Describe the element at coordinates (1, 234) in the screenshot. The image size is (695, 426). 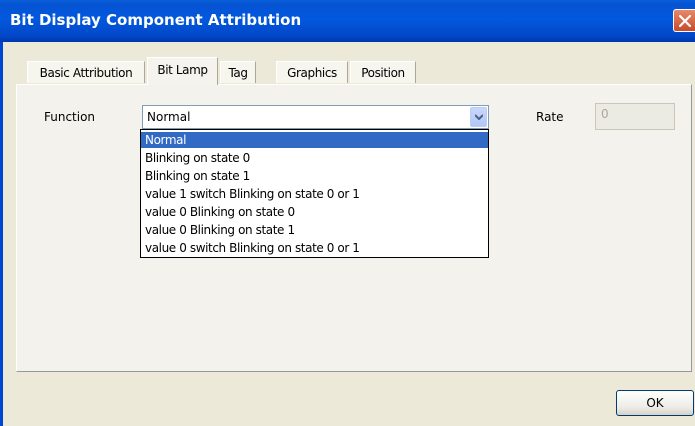
I see `window-border` at that location.